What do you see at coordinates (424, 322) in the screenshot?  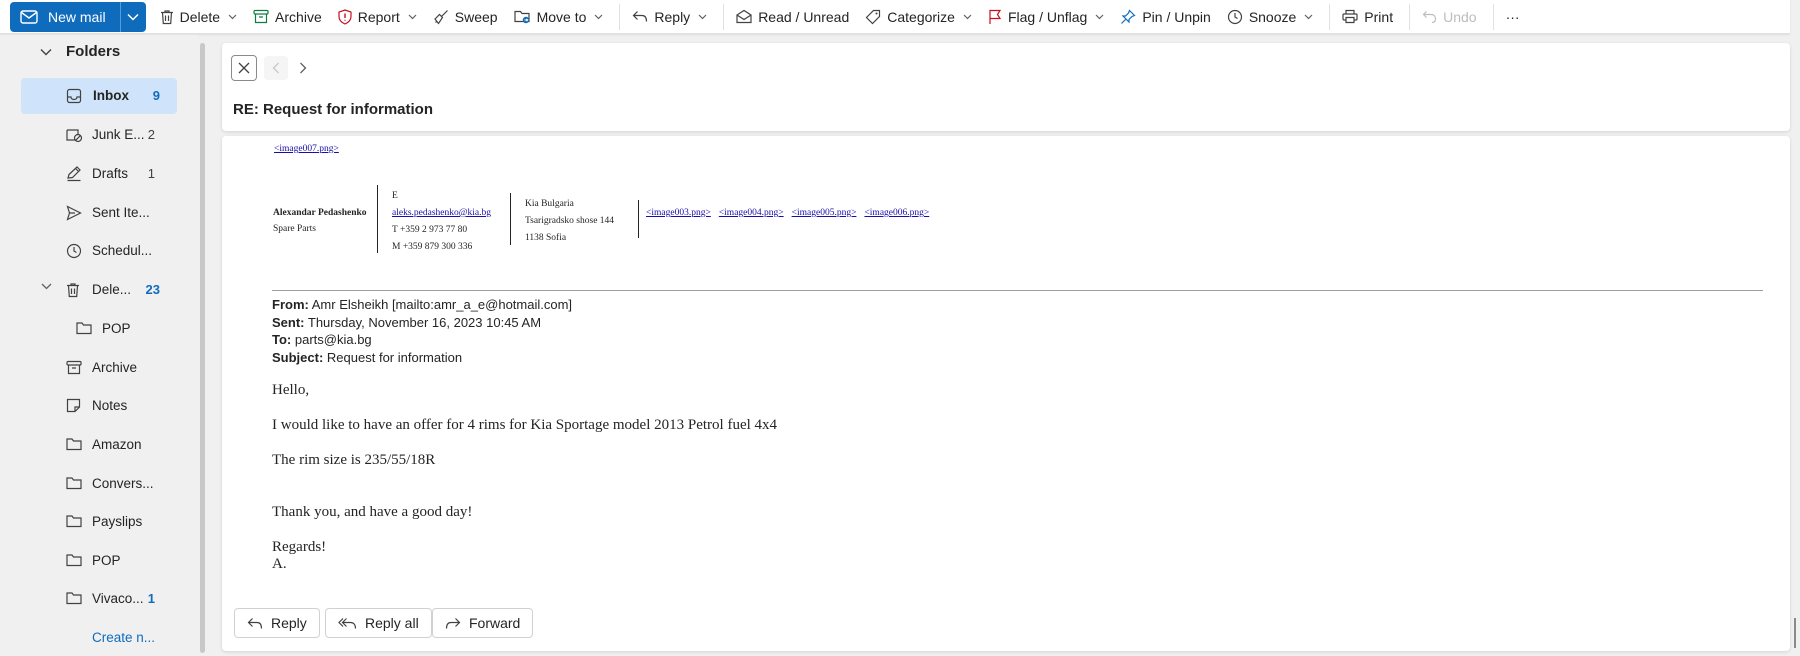 I see `sent-value: Thursday, November 16, 2023 10:45 AM` at bounding box center [424, 322].